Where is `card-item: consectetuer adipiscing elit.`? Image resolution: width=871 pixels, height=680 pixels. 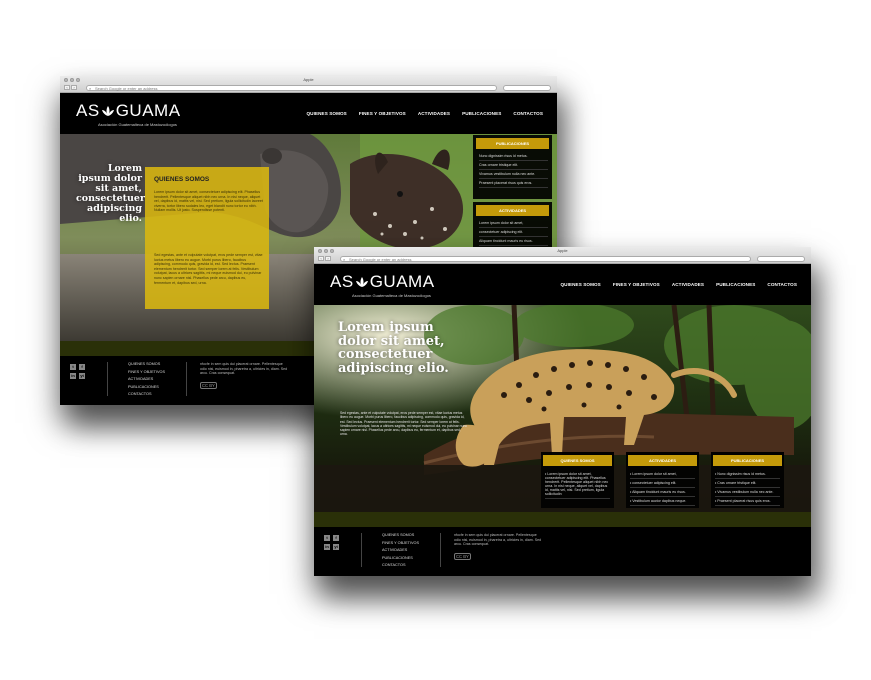 card-item: consectetuer adipiscing elit. is located at coordinates (662, 483).